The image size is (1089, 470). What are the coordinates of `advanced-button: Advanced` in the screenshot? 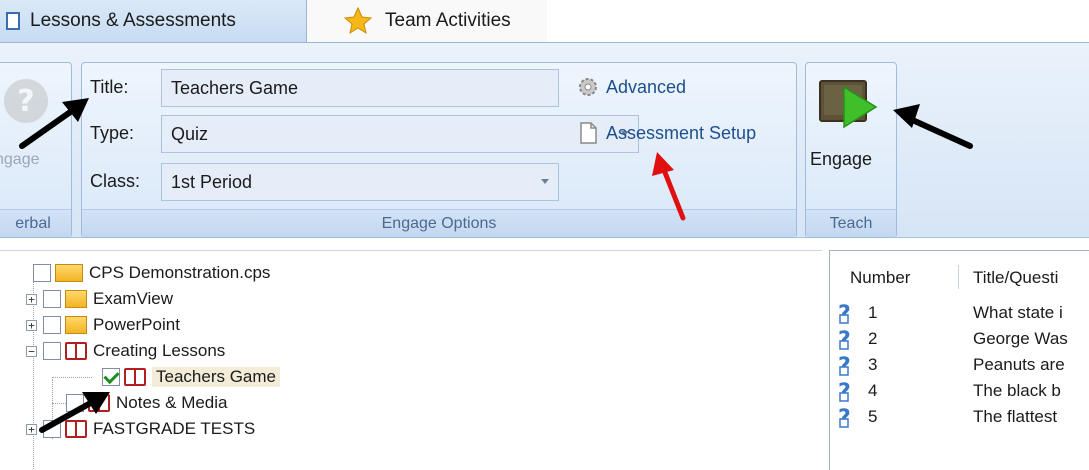 It's located at (631, 87).